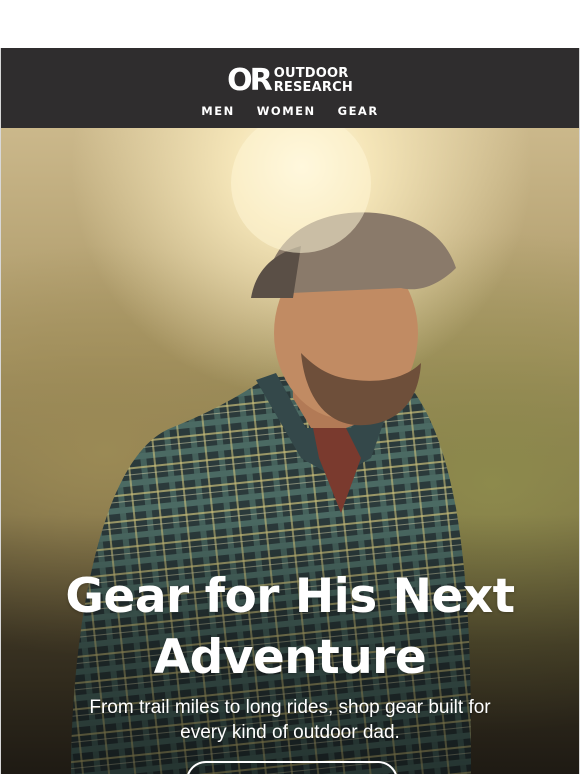 Image resolution: width=580 pixels, height=774 pixels. What do you see at coordinates (290, 24) in the screenshot?
I see `top-spacer` at bounding box center [290, 24].